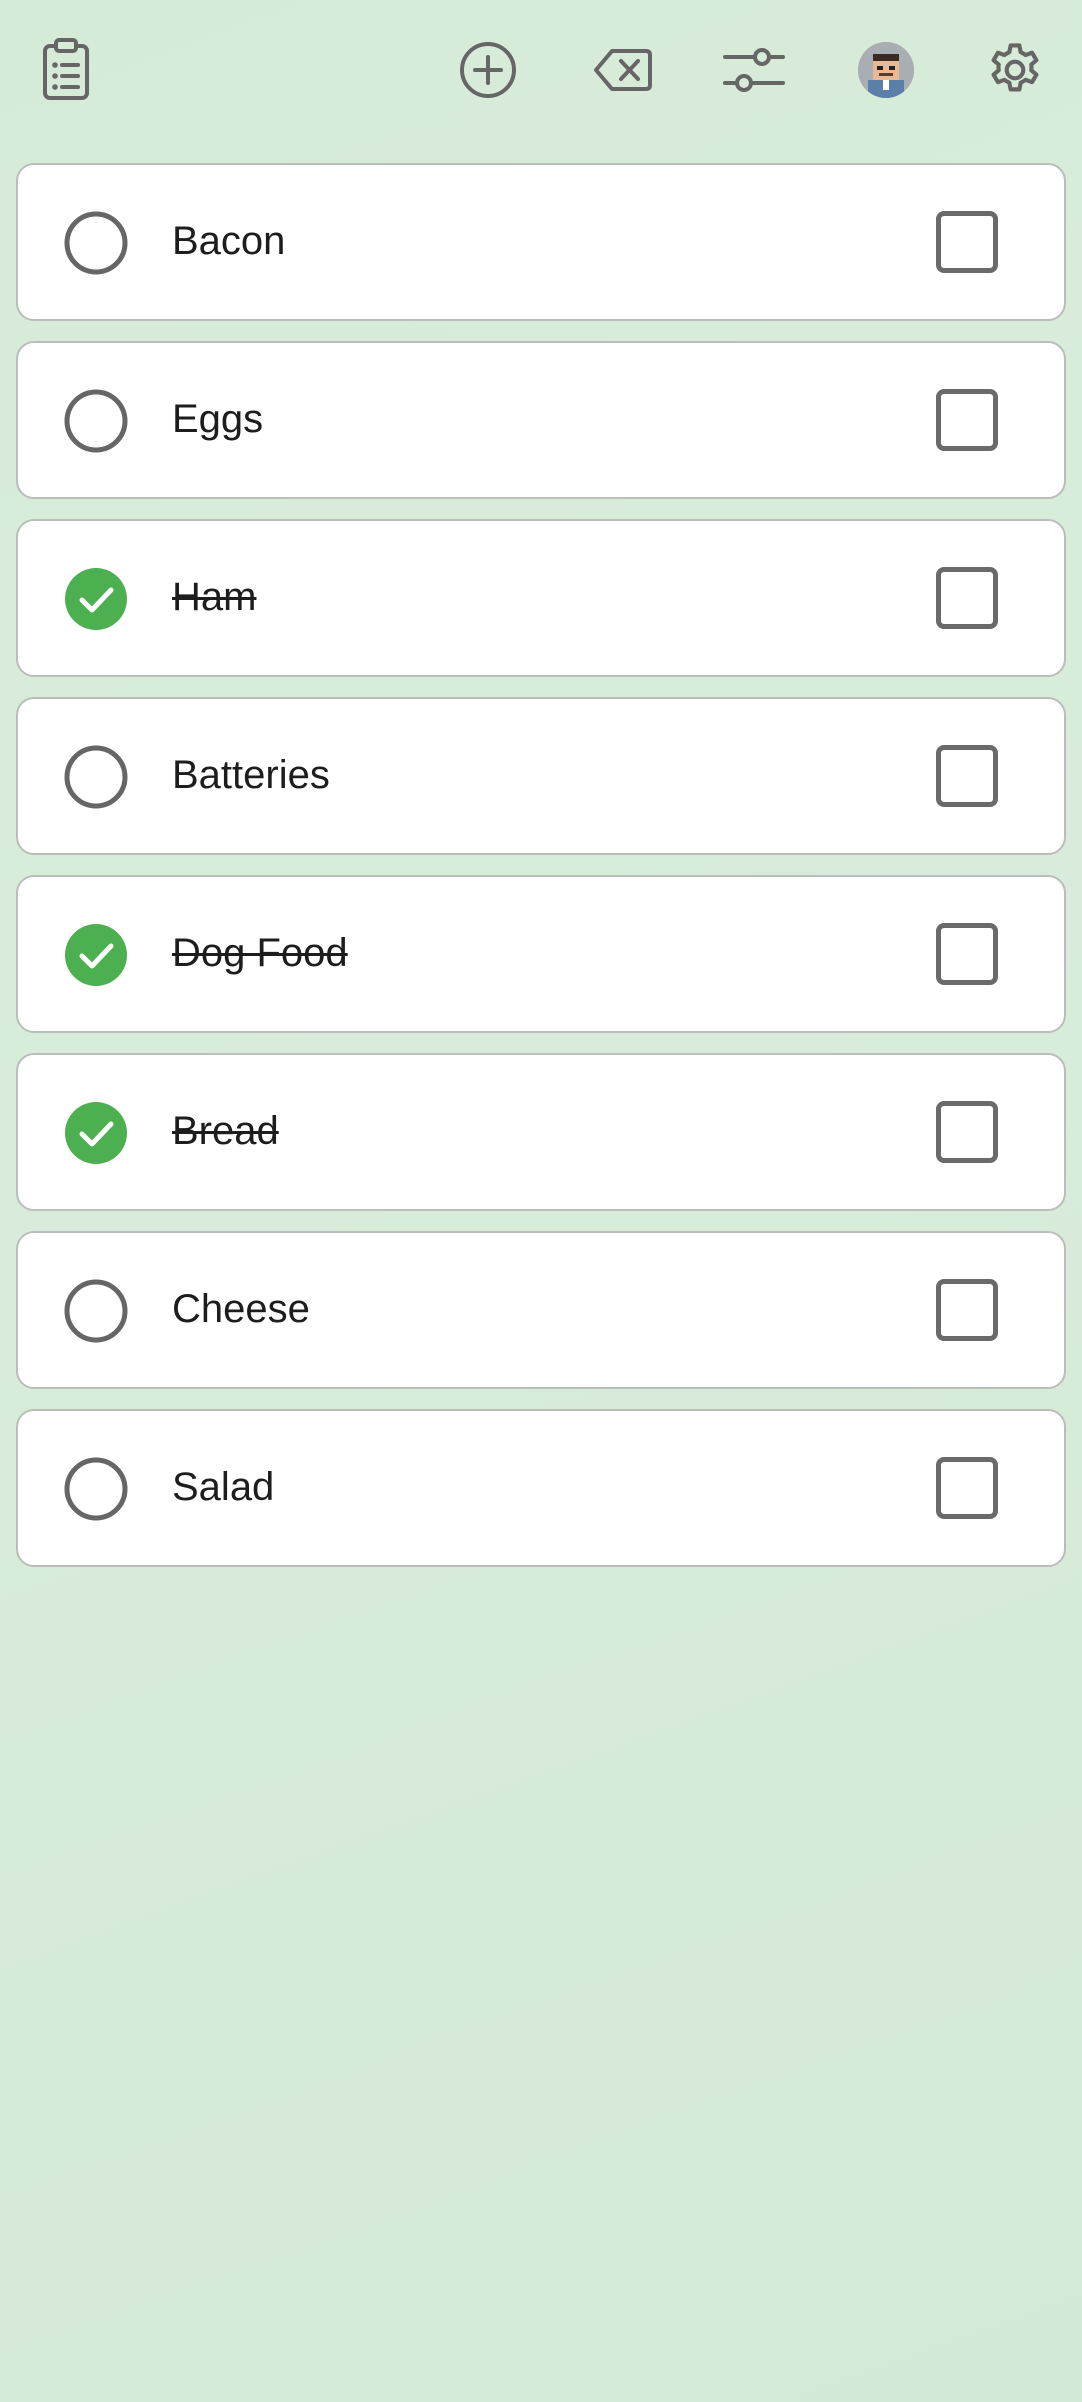  What do you see at coordinates (1015, 70) in the screenshot?
I see `gear-icon` at bounding box center [1015, 70].